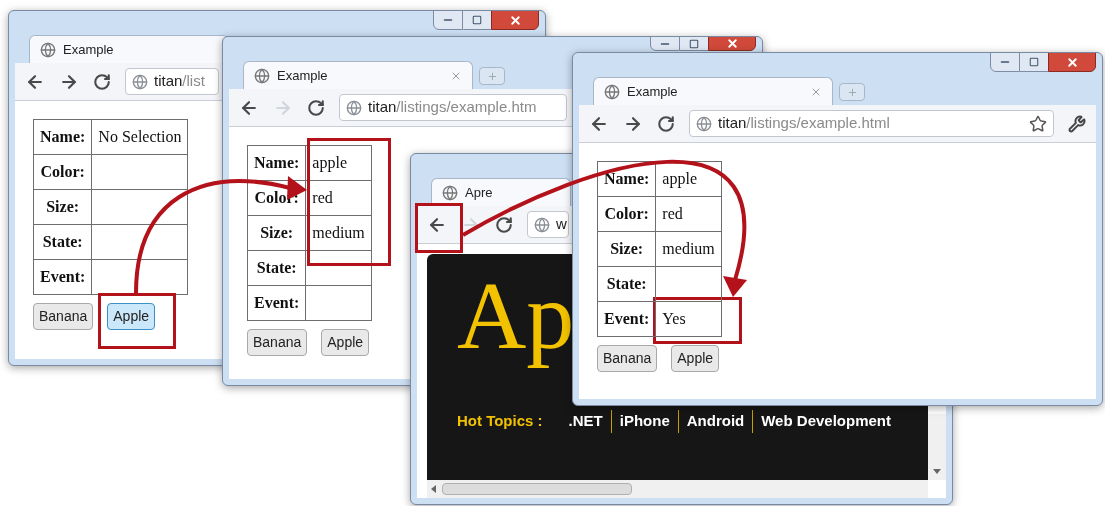 Image resolution: width=1105 pixels, height=506 pixels. I want to click on browser-tab: Apre, so click(501, 192).